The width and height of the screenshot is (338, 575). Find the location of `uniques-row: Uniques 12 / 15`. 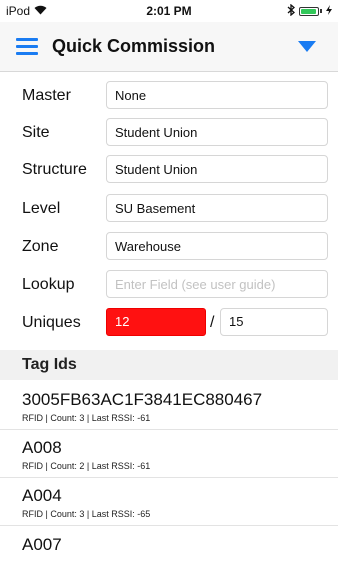

uniques-row: Uniques 12 / 15 is located at coordinates (169, 323).